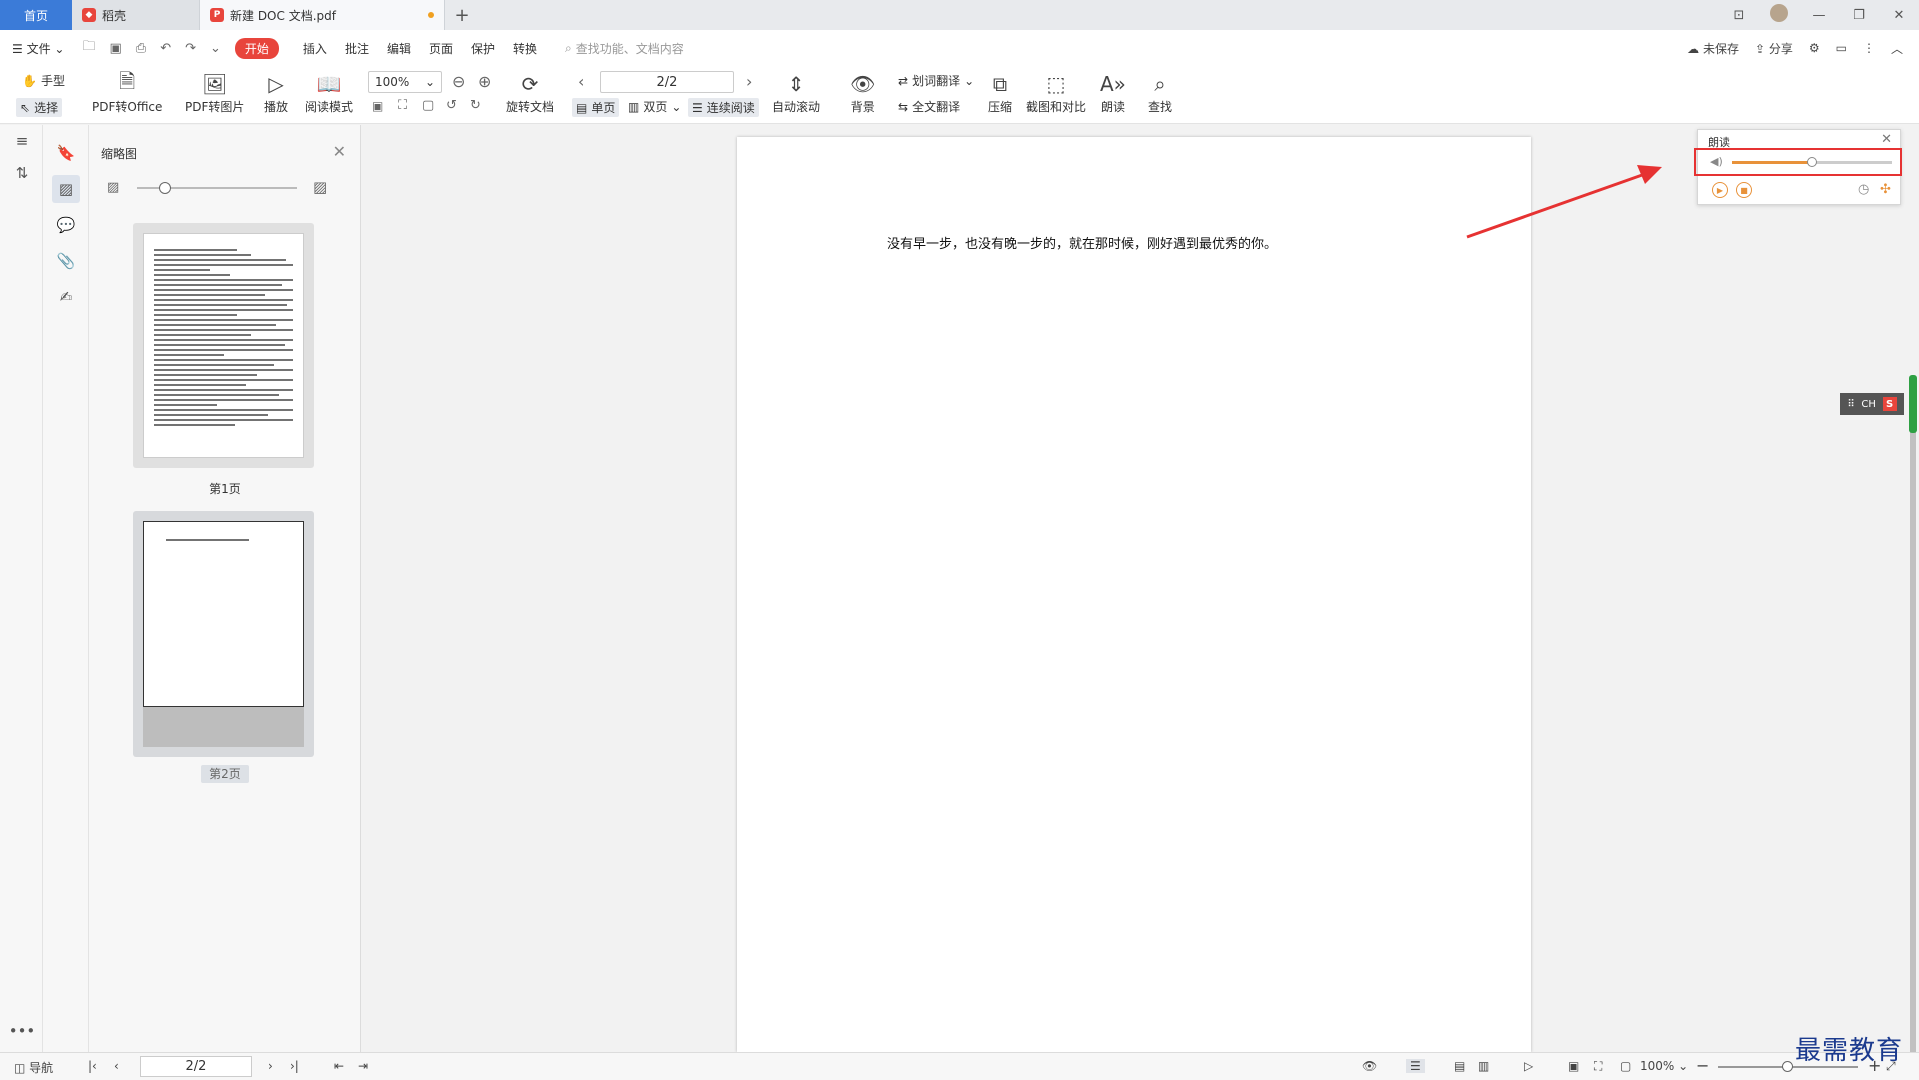  I want to click on tab-pdf-document: P 新建 DOC 文档.pdf, so click(322, 15).